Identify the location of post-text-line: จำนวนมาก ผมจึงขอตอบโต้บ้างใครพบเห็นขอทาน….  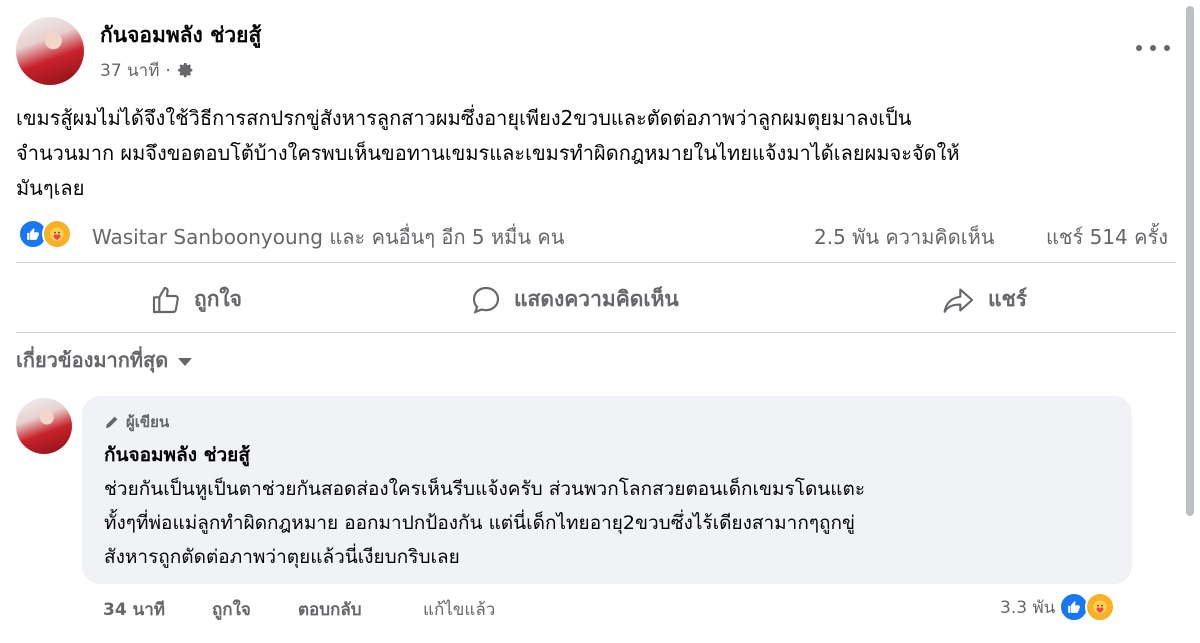
(488, 153).